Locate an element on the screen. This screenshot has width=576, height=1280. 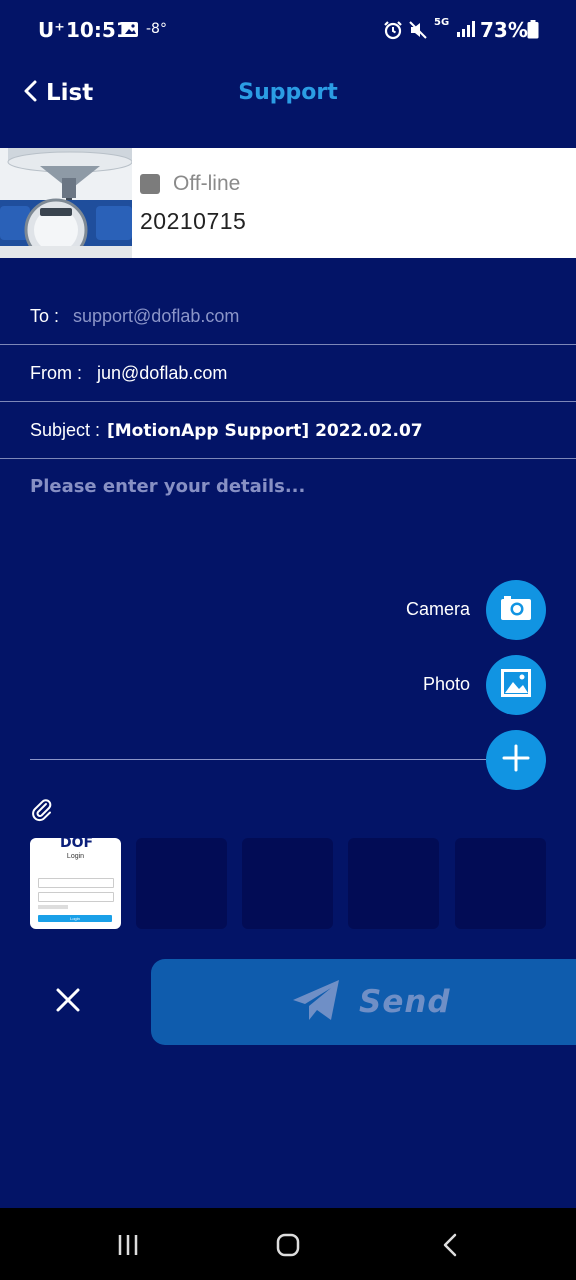
thumb-login-button: Login is located at coordinates (75, 918).